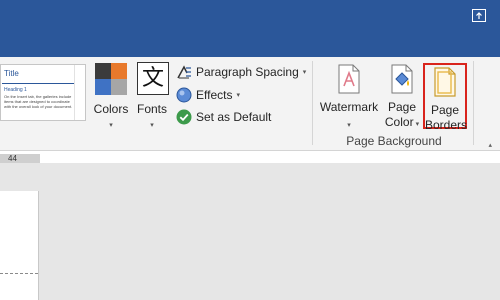 This screenshot has height=300, width=500. I want to click on page-borders-label: Page Borders, so click(446, 118).